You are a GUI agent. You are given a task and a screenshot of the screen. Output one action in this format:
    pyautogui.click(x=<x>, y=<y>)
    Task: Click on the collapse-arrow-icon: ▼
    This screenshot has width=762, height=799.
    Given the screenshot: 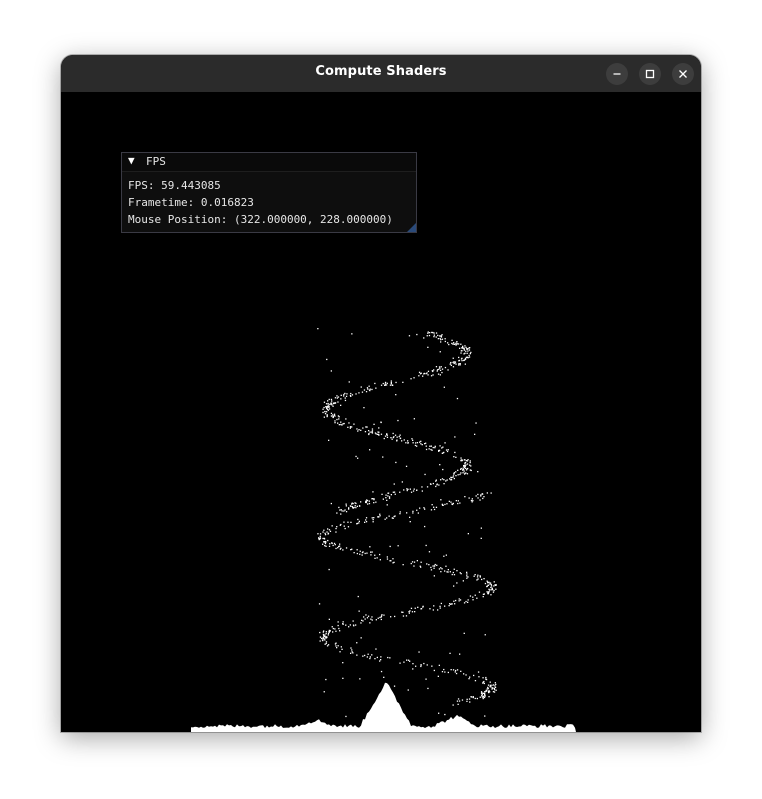 What is the action you would take?
    pyautogui.click(x=131, y=160)
    